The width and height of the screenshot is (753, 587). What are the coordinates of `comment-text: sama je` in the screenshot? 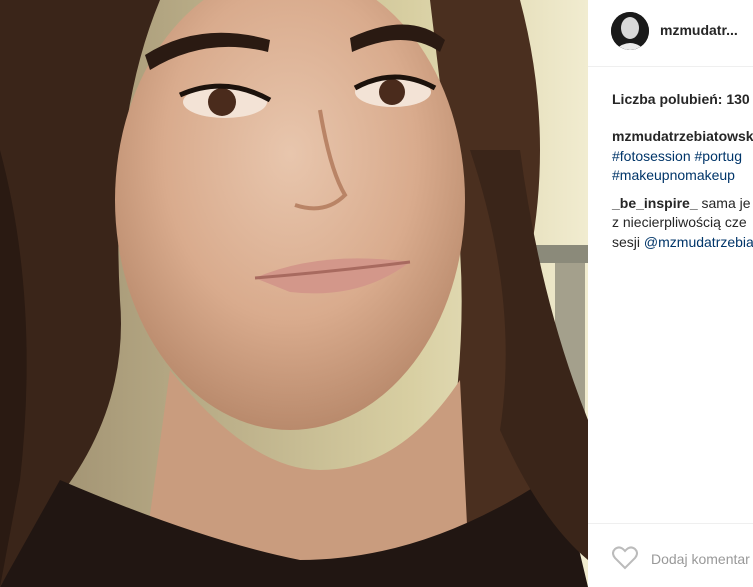 It's located at (724, 202).